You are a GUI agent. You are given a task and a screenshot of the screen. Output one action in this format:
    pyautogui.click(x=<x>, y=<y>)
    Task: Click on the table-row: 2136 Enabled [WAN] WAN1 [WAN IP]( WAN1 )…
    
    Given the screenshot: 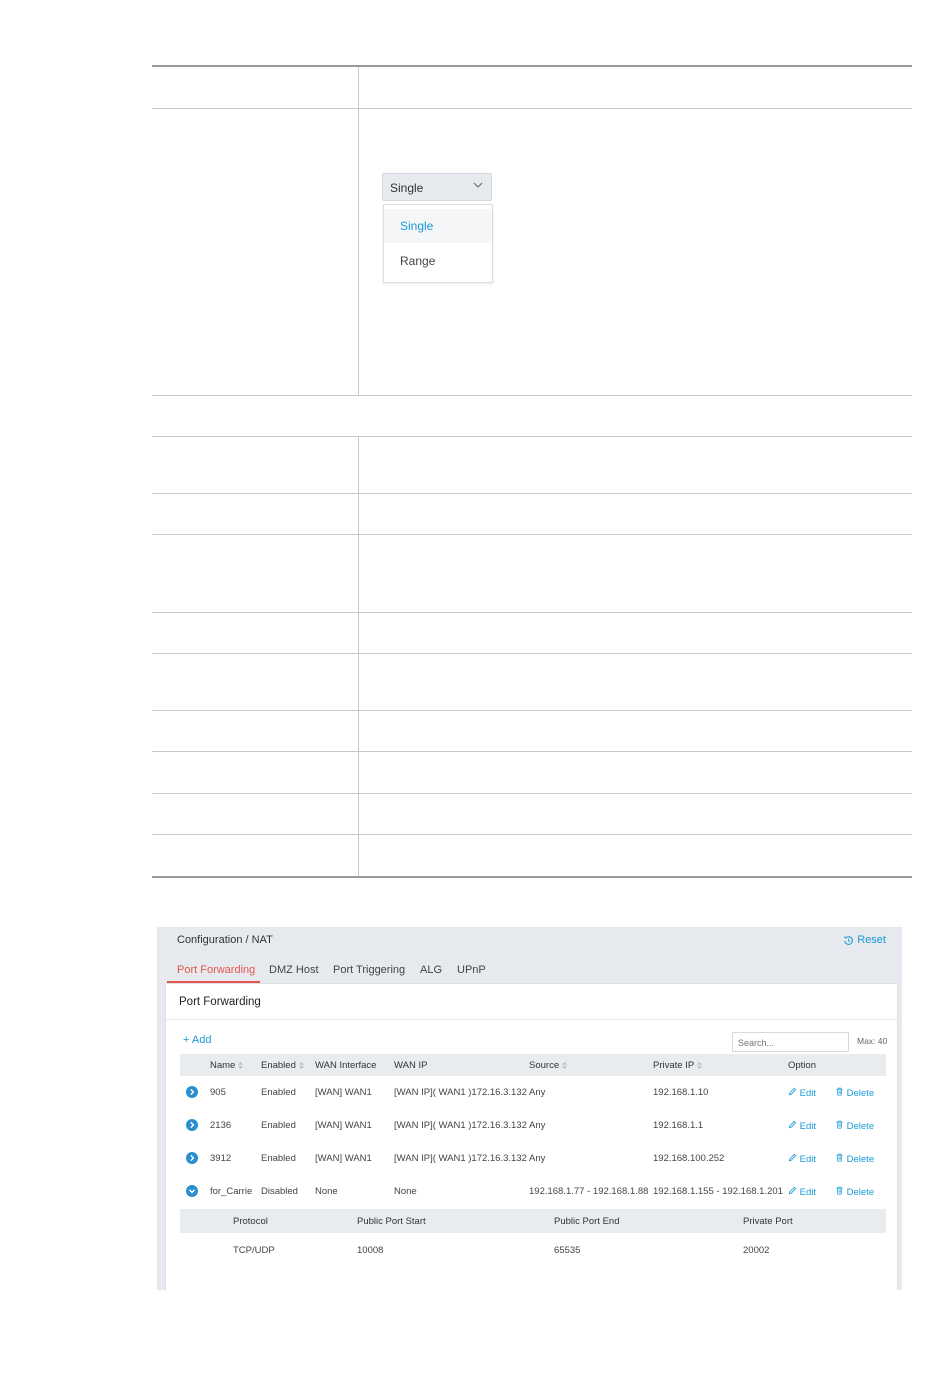 What is the action you would take?
    pyautogui.click(x=533, y=1125)
    